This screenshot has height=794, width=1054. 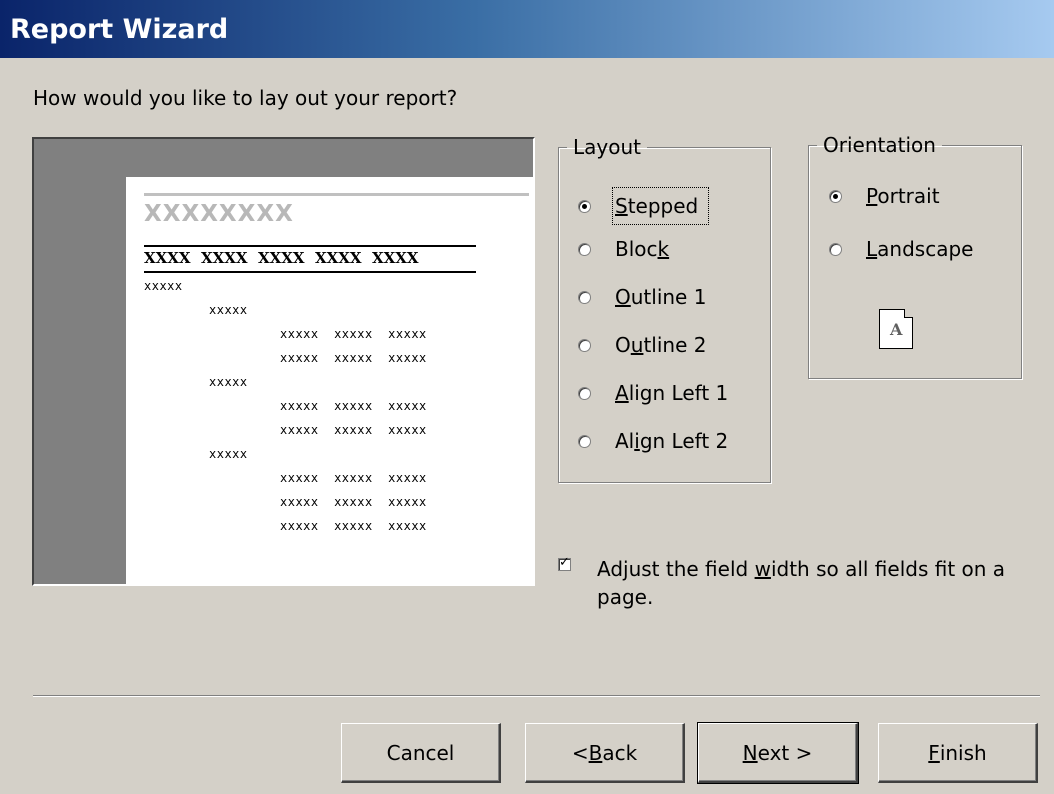 I want to click on finish-button: Finish, so click(x=958, y=753).